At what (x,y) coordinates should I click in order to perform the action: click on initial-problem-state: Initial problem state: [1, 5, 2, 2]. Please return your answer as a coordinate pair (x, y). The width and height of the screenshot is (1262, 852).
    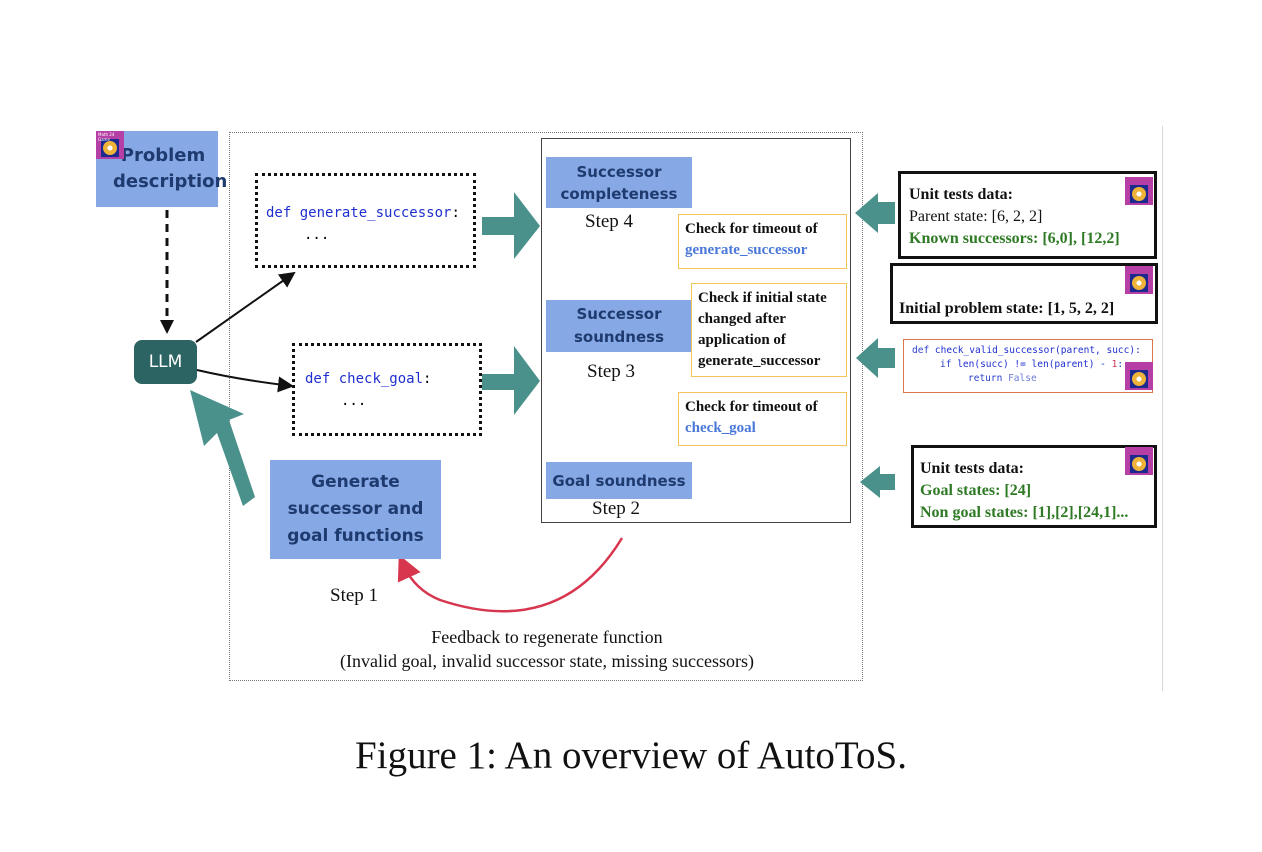
    Looking at the image, I should click on (1007, 308).